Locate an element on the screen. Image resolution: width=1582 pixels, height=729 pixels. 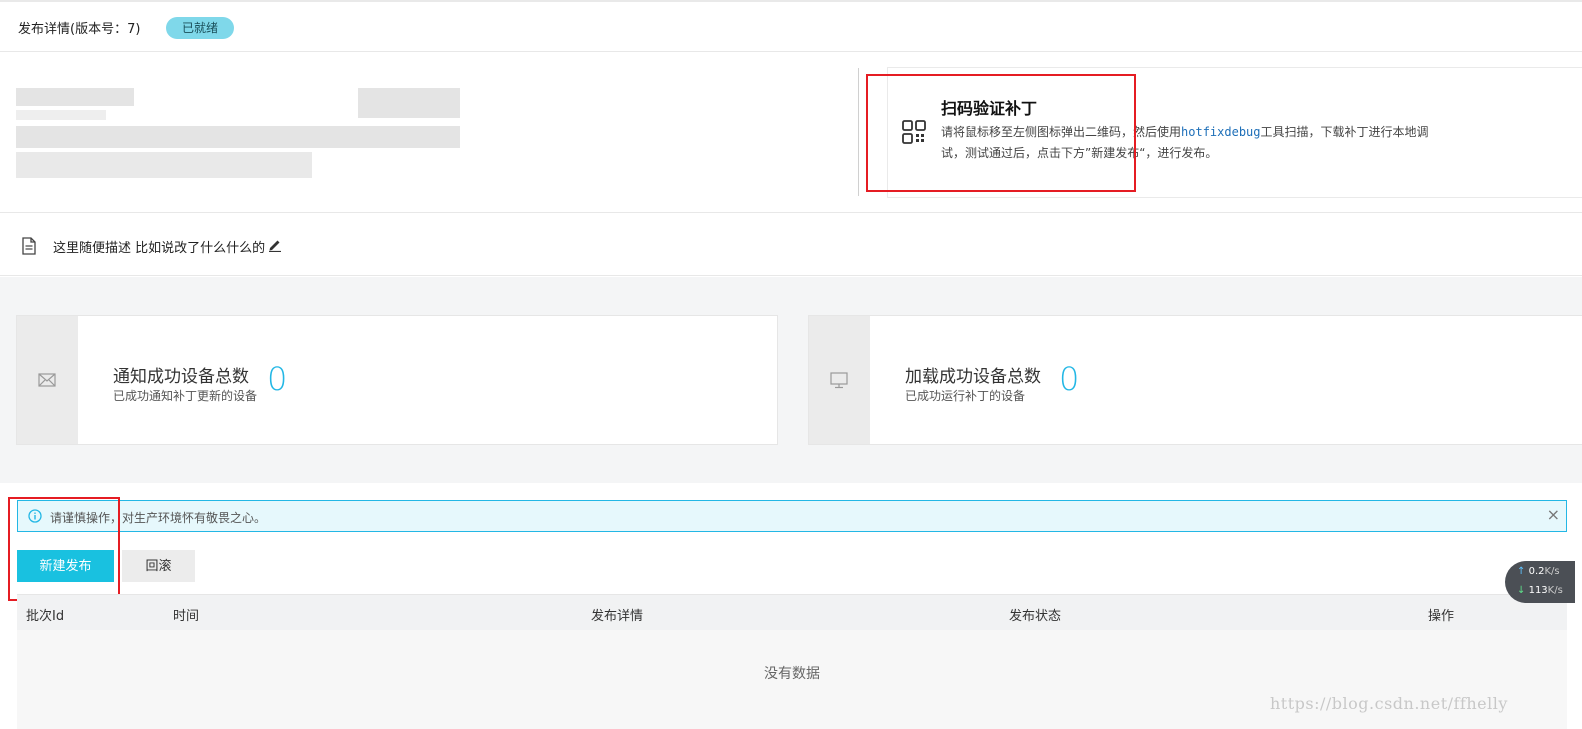
rollback-button: 回滚 is located at coordinates (158, 566).